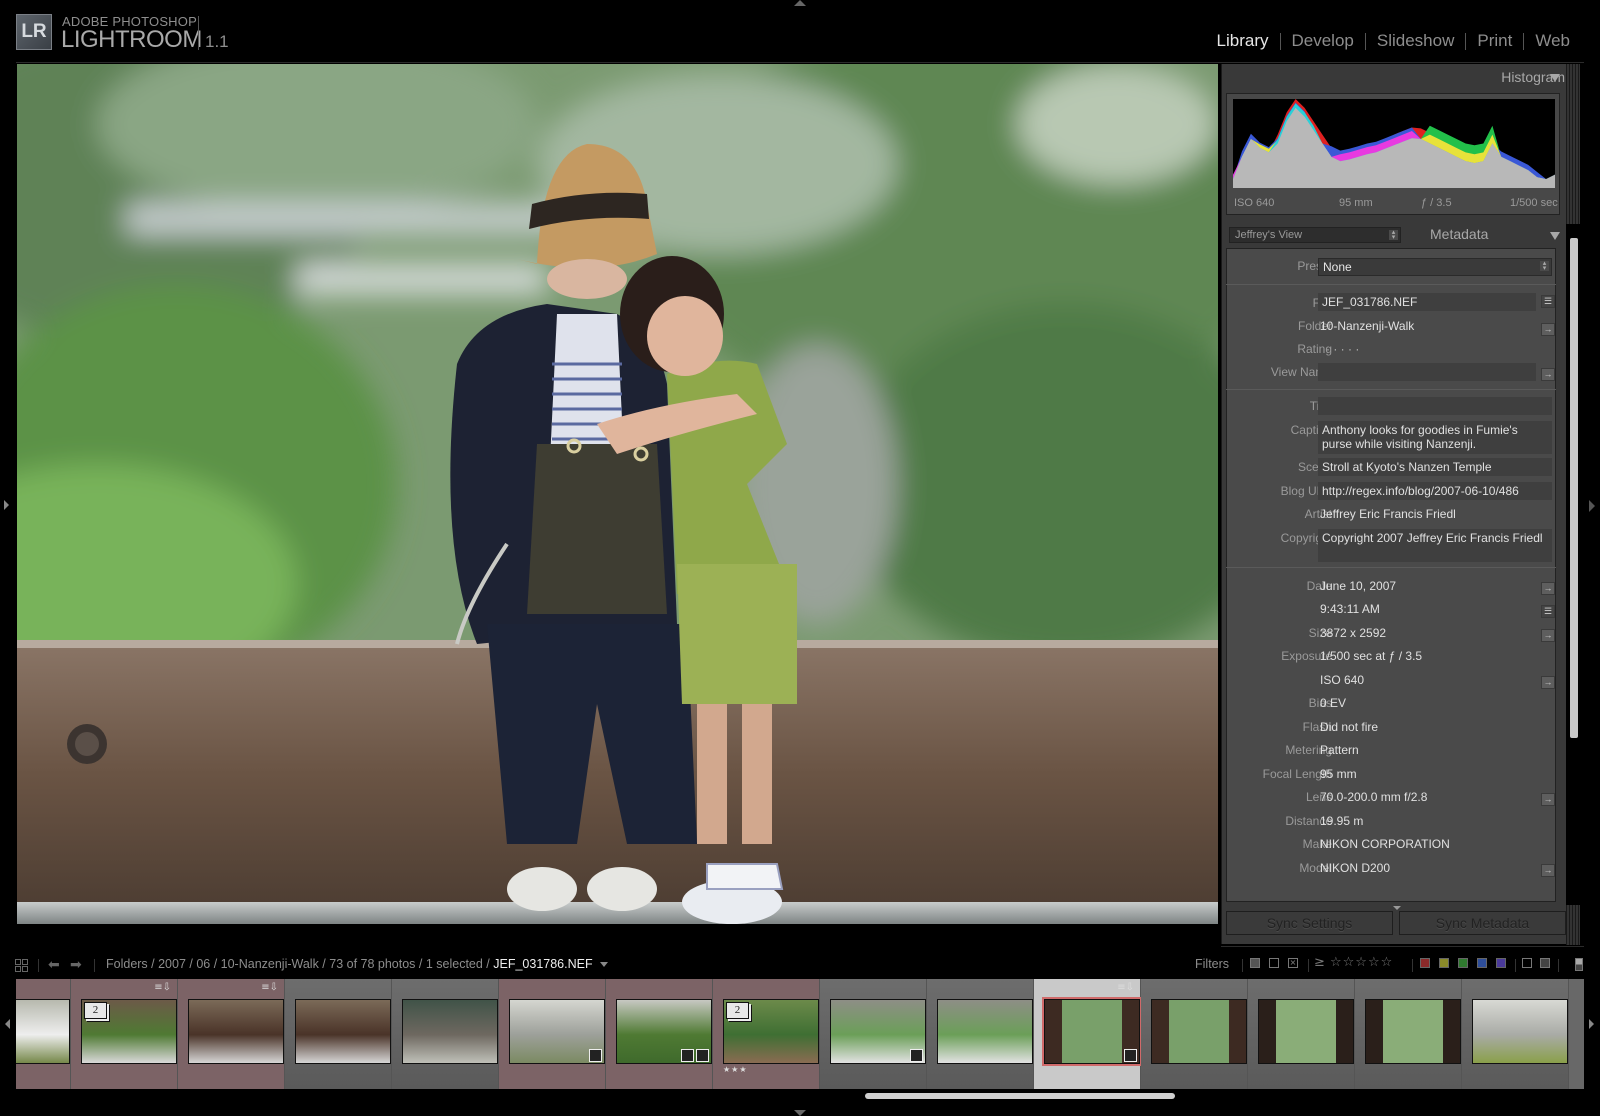  What do you see at coordinates (1548, 301) in the screenshot?
I see `file-list-icon: ☰` at bounding box center [1548, 301].